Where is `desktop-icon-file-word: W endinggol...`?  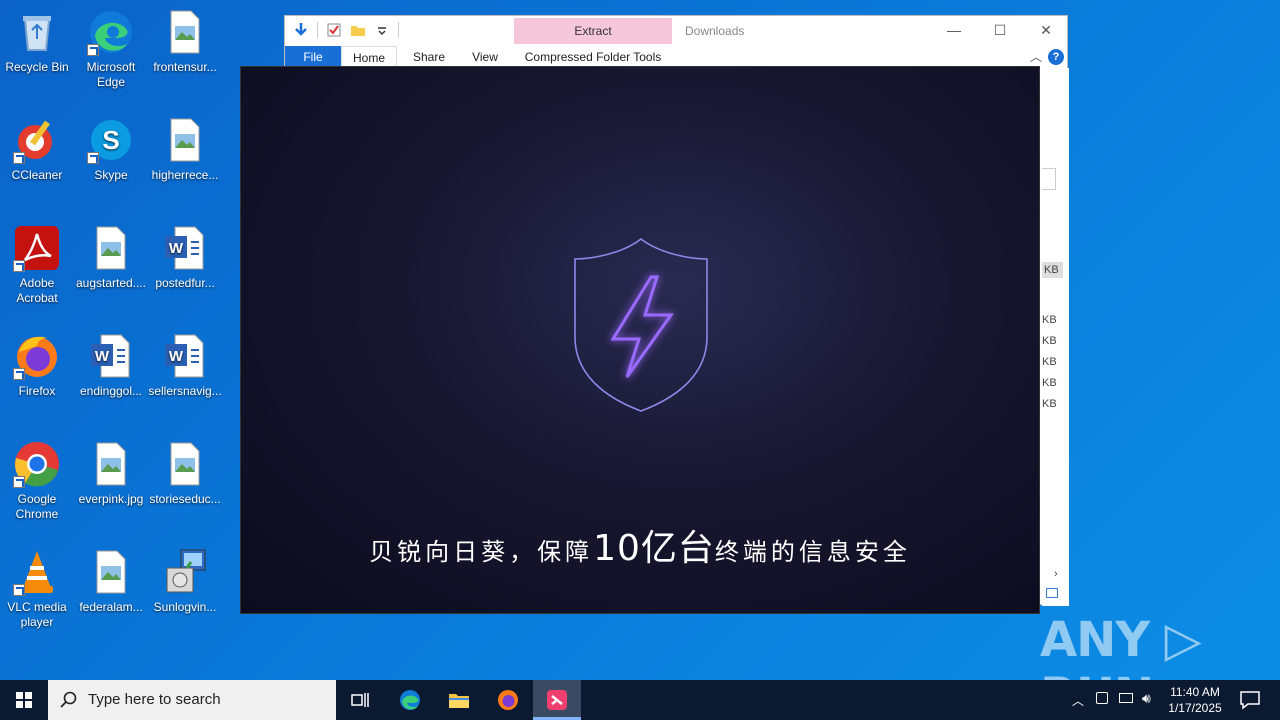 desktop-icon-file-word: W endinggol... is located at coordinates (111, 365).